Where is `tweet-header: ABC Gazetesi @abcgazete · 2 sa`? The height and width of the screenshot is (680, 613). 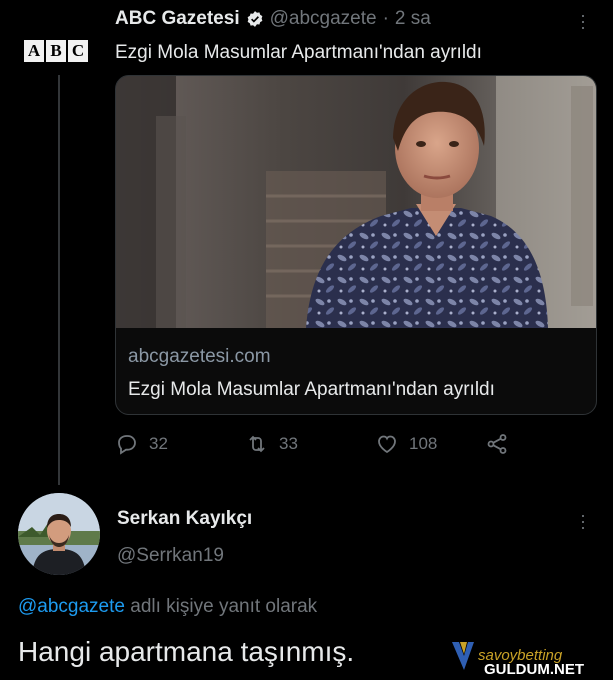
tweet-header: ABC Gazetesi @abcgazete · 2 sa is located at coordinates (273, 19).